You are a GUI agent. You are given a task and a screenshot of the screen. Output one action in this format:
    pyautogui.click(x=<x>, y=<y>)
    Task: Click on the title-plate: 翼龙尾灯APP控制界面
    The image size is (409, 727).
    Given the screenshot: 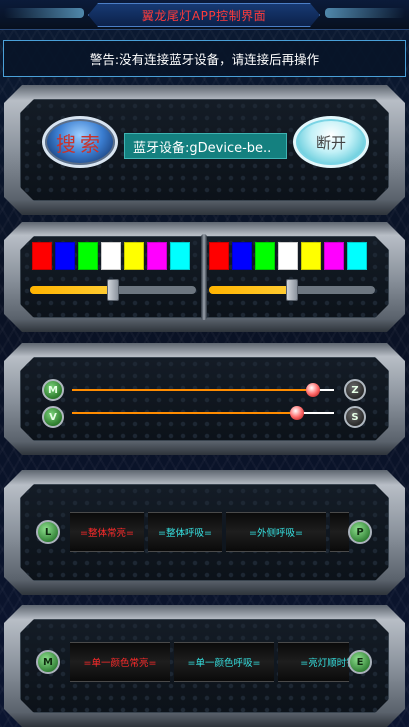 What is the action you would take?
    pyautogui.click(x=204, y=15)
    